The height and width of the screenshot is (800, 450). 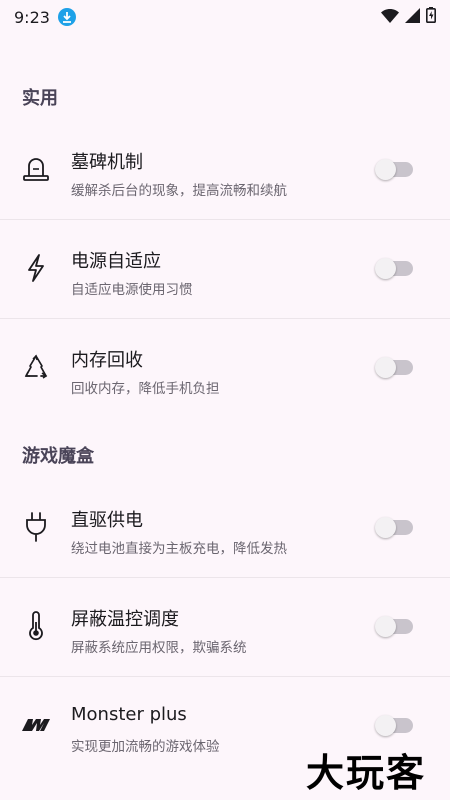 What do you see at coordinates (129, 714) in the screenshot?
I see `row-title: Monster plus` at bounding box center [129, 714].